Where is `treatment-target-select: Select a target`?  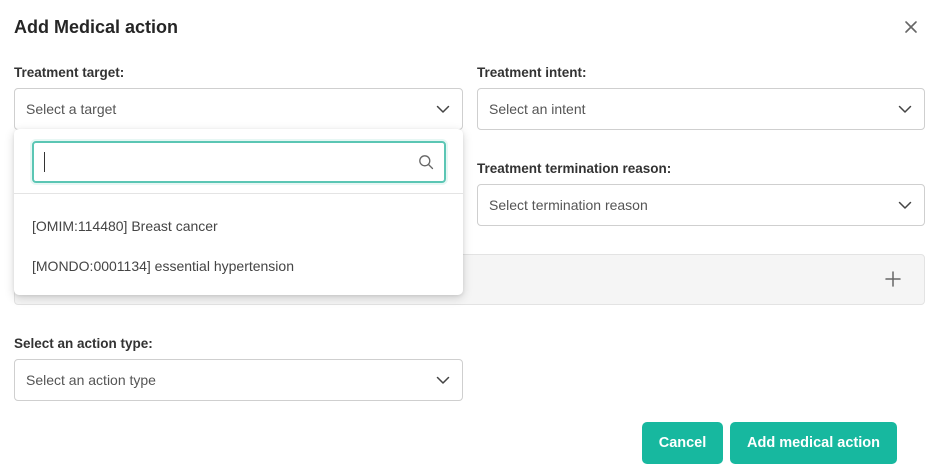 treatment-target-select: Select a target is located at coordinates (238, 109).